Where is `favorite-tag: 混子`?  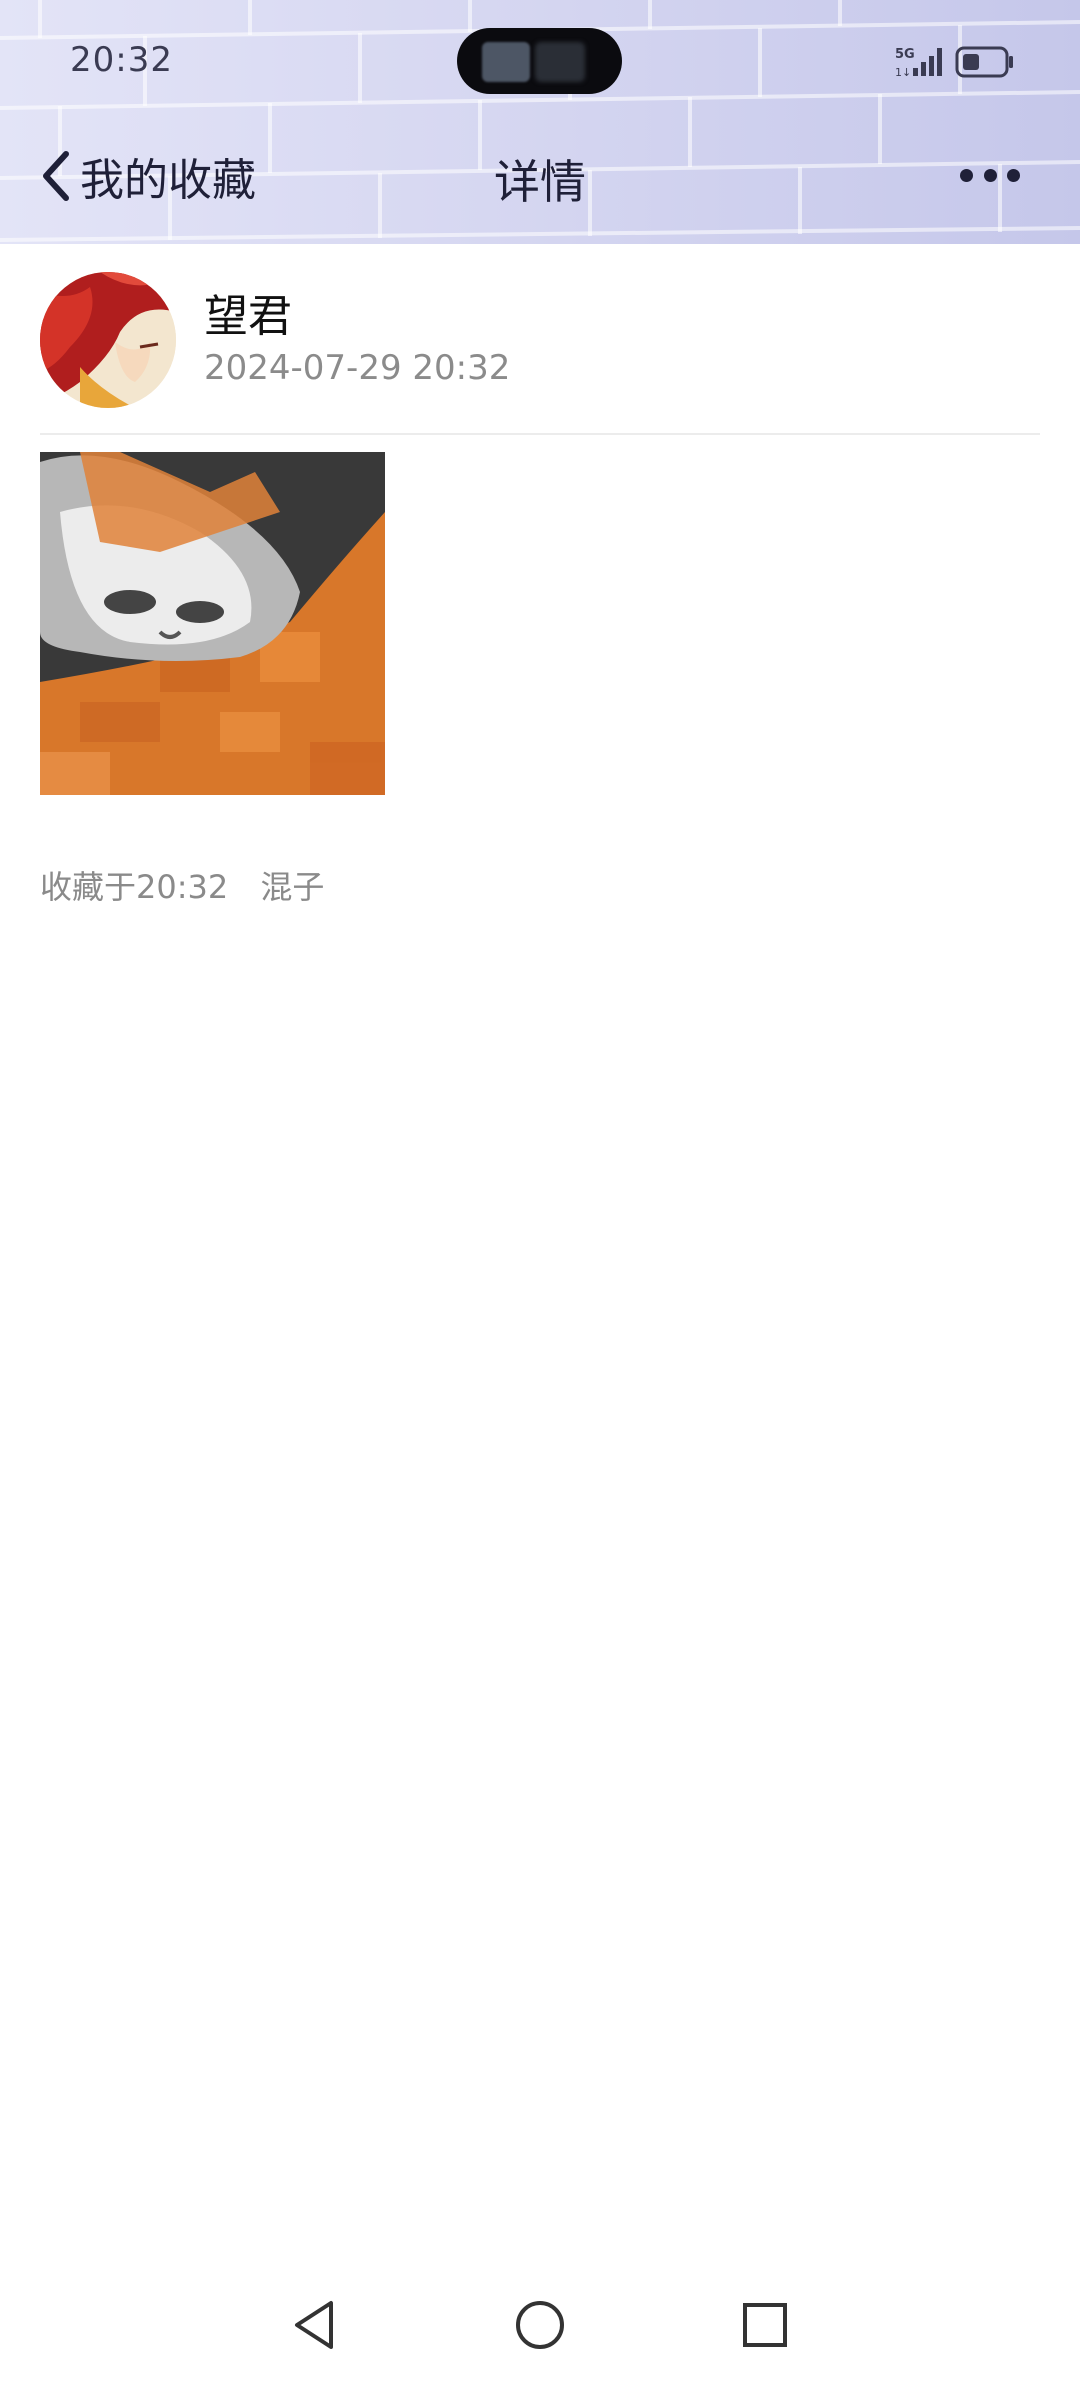
favorite-tag: 混子 is located at coordinates (292, 887).